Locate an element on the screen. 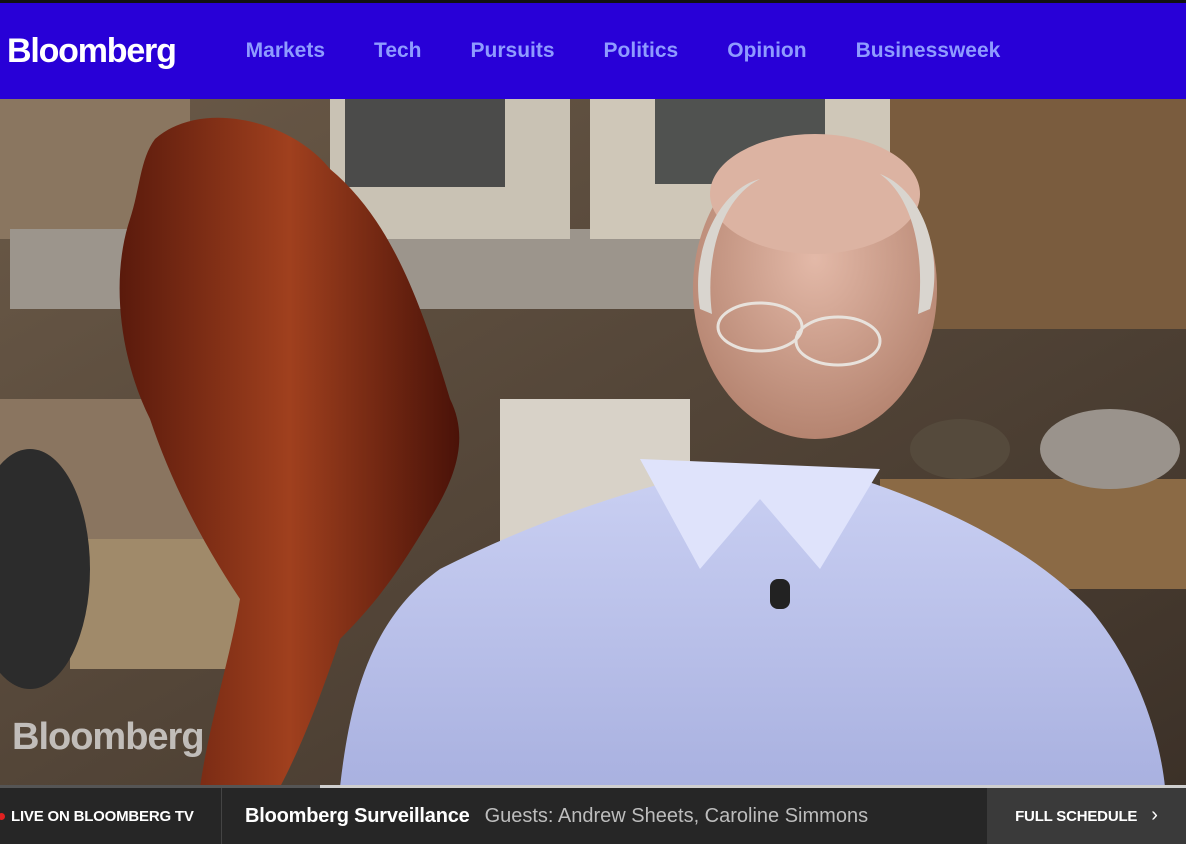 This screenshot has height=844, width=1186. live-label: LIVE ON BLOOMBERG TV is located at coordinates (102, 816).